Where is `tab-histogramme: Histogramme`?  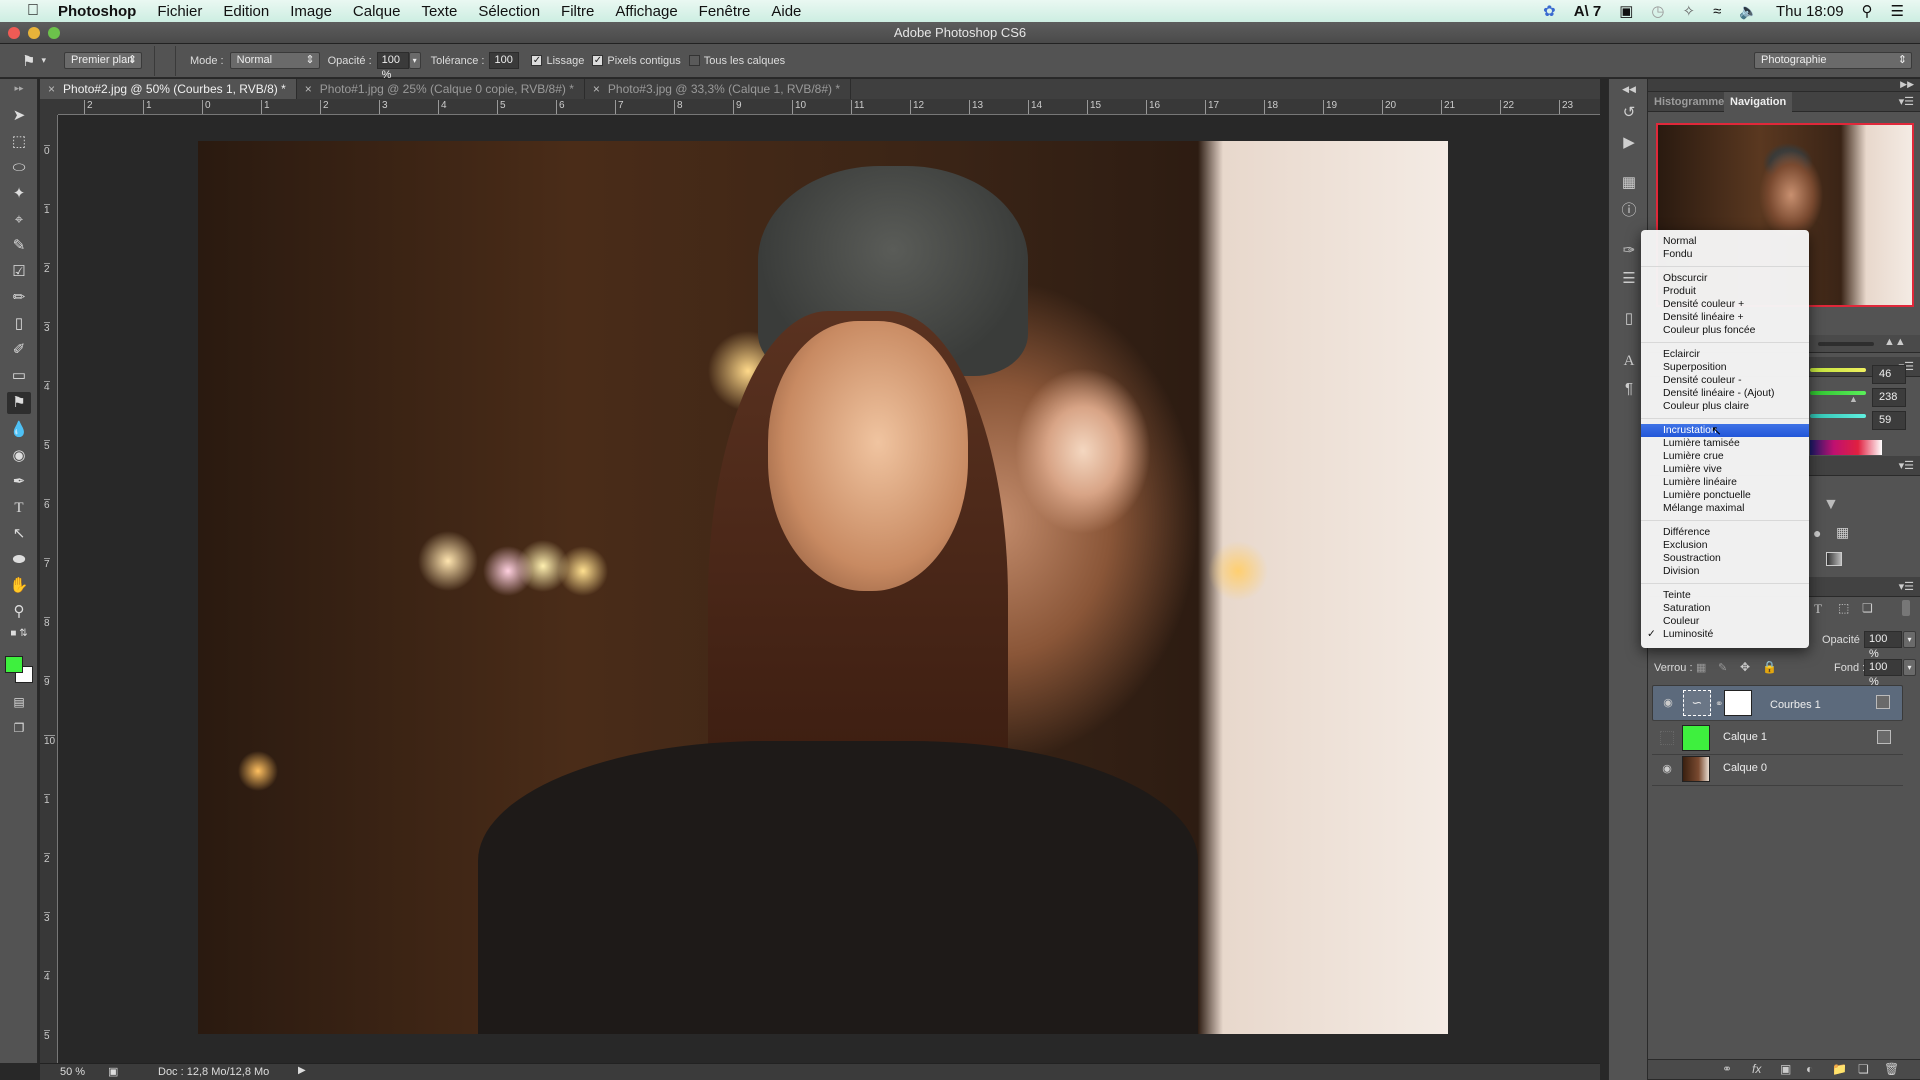
tab-histogramme: Histogramme is located at coordinates (1689, 102).